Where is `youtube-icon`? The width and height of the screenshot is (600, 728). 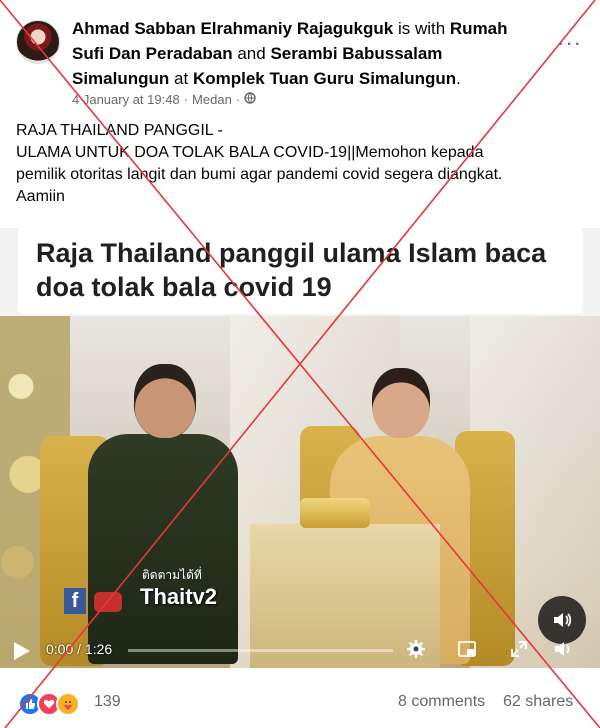 youtube-icon is located at coordinates (108, 602).